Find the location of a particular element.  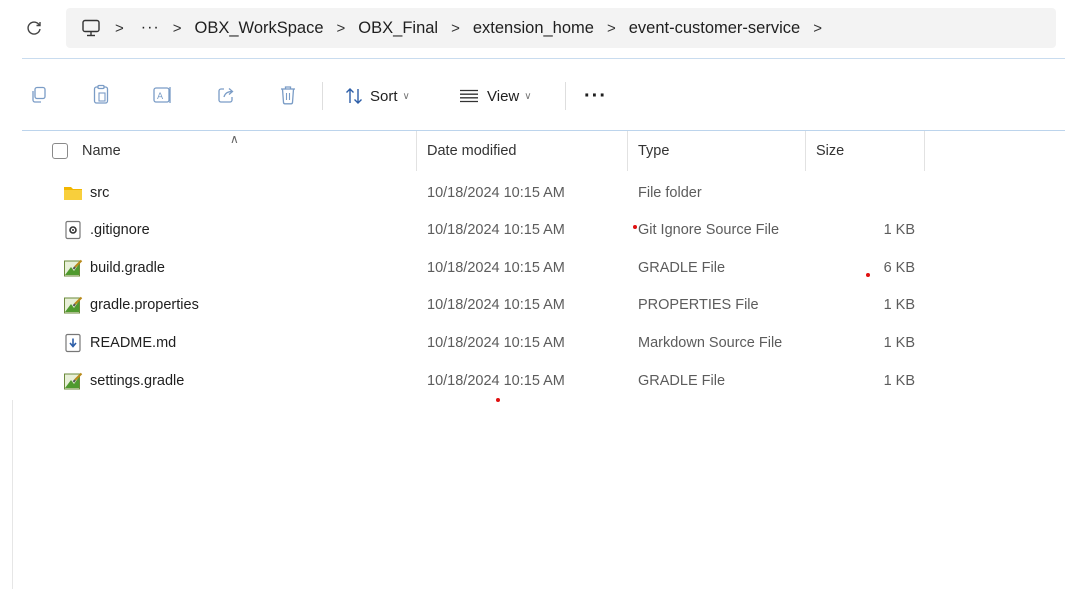

rename-icon: A is located at coordinates (163, 95).